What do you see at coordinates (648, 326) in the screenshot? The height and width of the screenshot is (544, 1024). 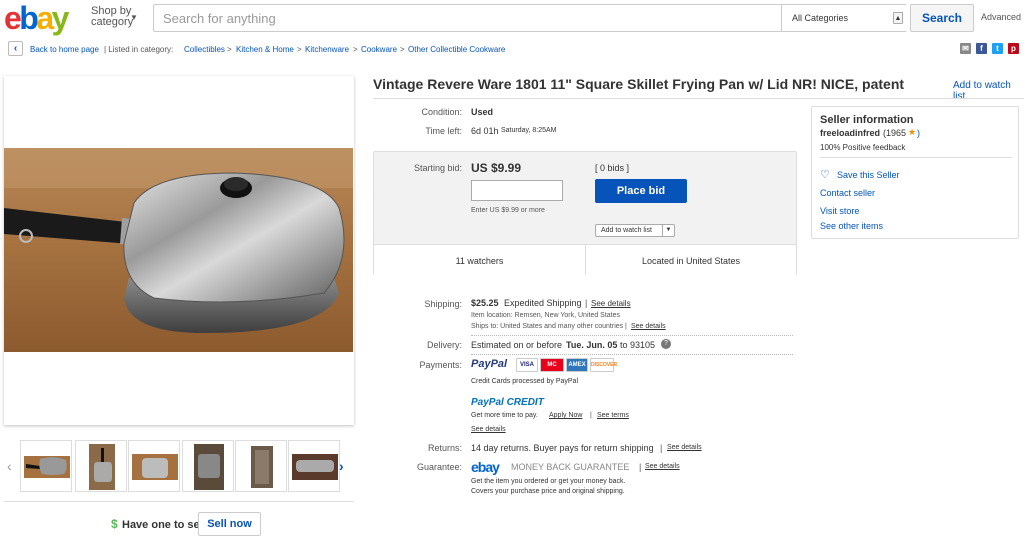 I see `ships-to-see-details-link: See details` at bounding box center [648, 326].